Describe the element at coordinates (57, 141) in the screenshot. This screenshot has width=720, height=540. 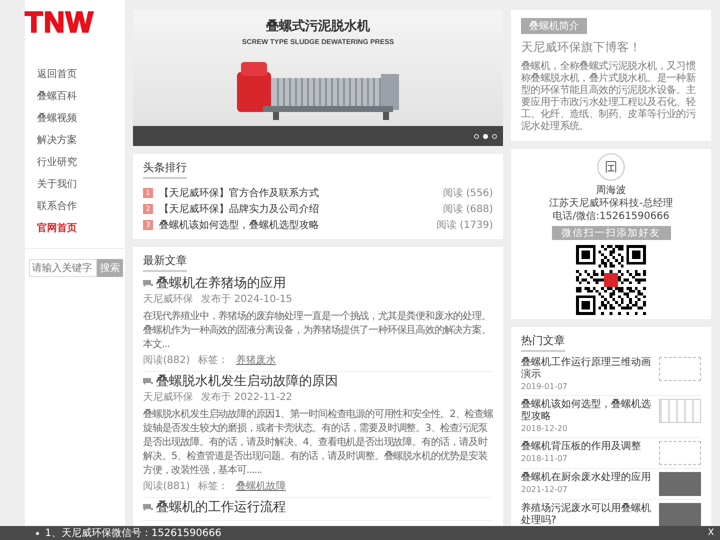
I see `nav-link: 解决方案` at that location.